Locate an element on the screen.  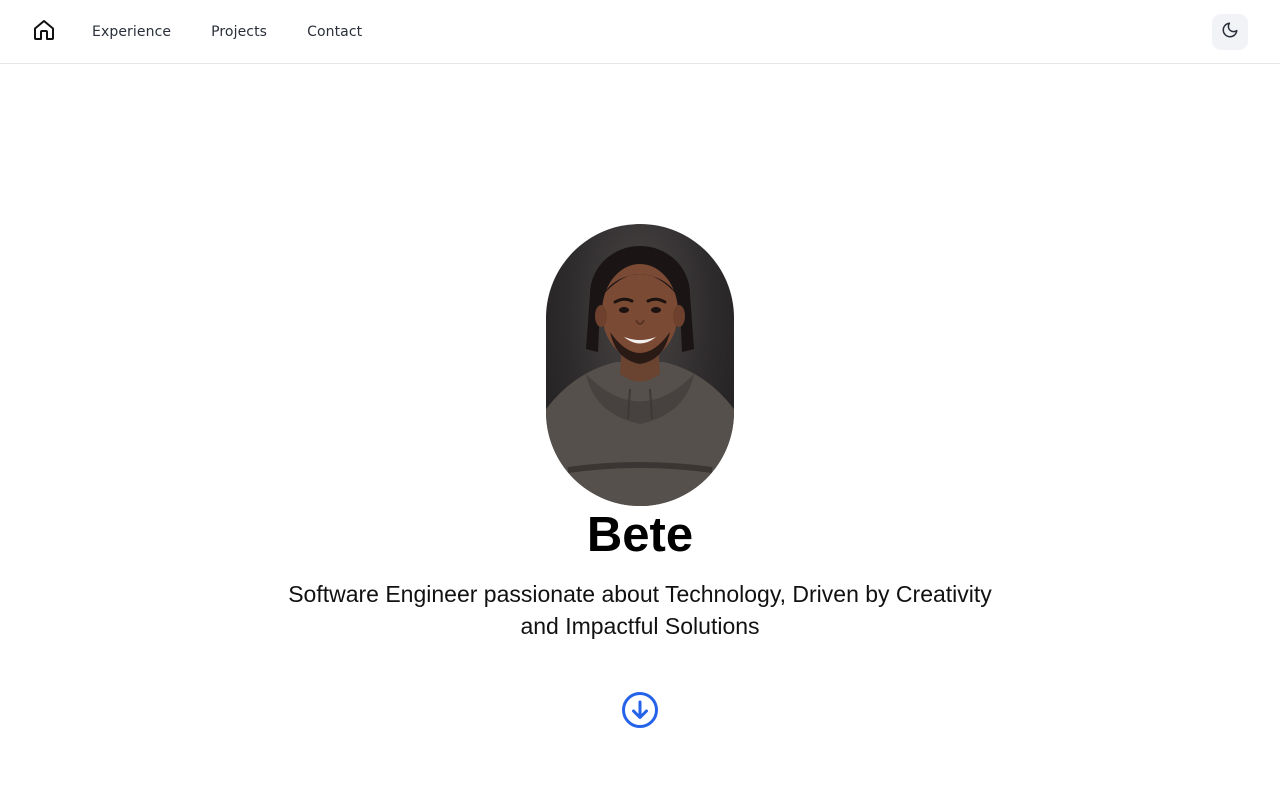
home-icon is located at coordinates (44, 32).